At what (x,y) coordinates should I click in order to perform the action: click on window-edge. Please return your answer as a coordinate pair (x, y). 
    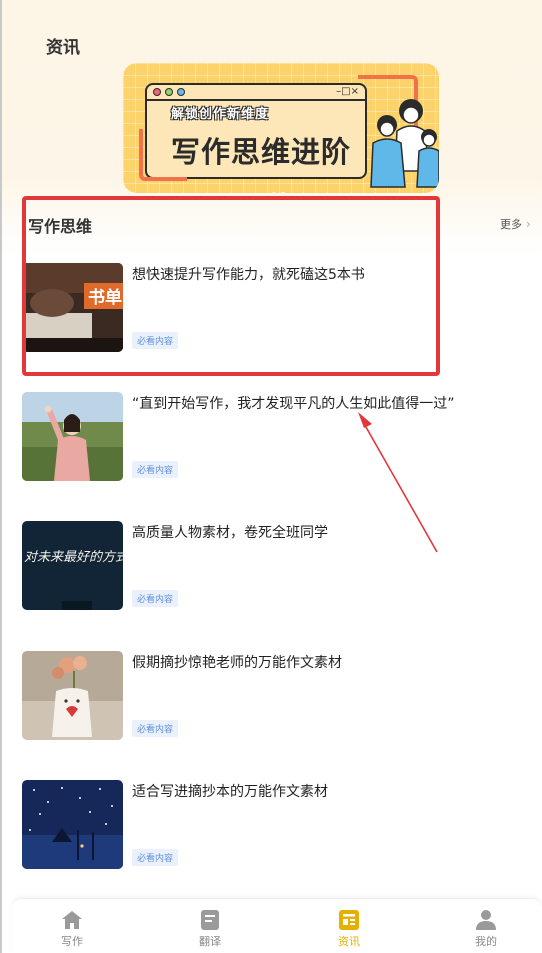
    Looking at the image, I should click on (1, 476).